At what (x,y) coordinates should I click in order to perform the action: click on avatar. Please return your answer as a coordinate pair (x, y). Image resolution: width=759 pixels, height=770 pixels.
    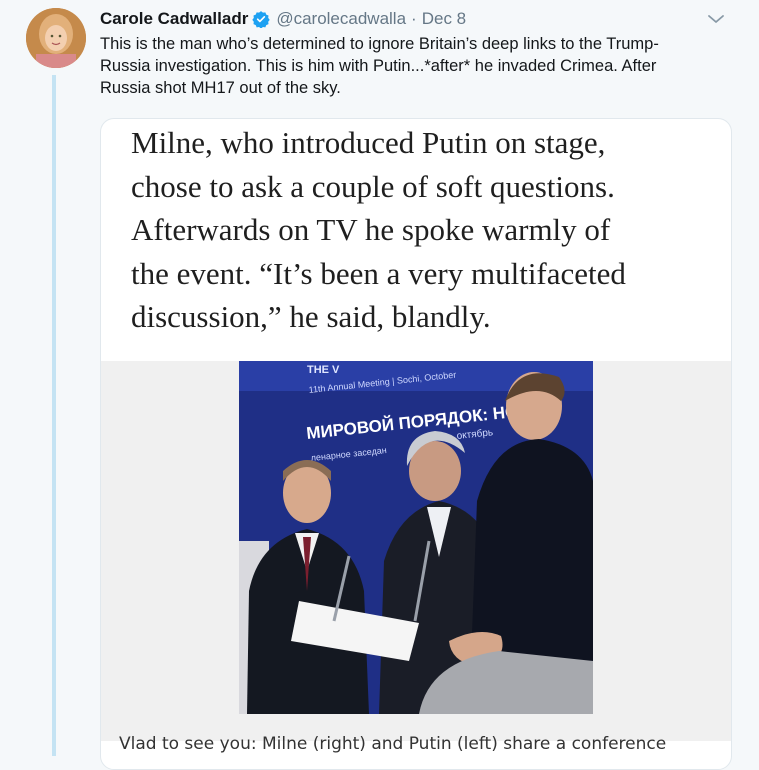
    Looking at the image, I should click on (56, 38).